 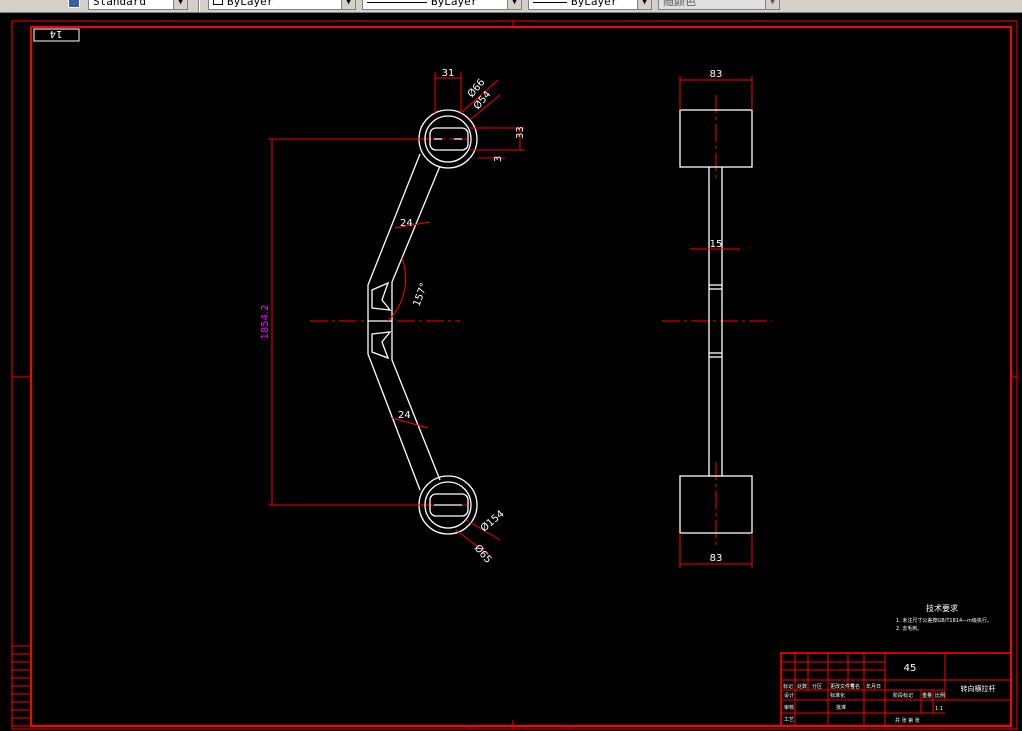 What do you see at coordinates (942, 608) in the screenshot?
I see `notes-title: 技术要求` at bounding box center [942, 608].